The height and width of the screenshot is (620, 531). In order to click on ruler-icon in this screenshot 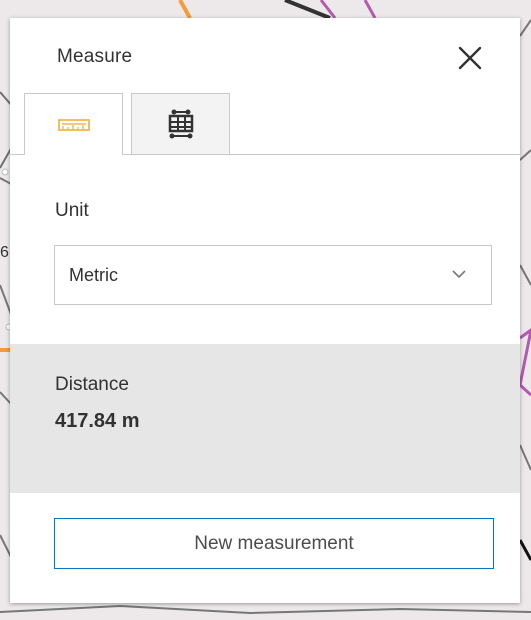, I will do `click(73, 124)`.